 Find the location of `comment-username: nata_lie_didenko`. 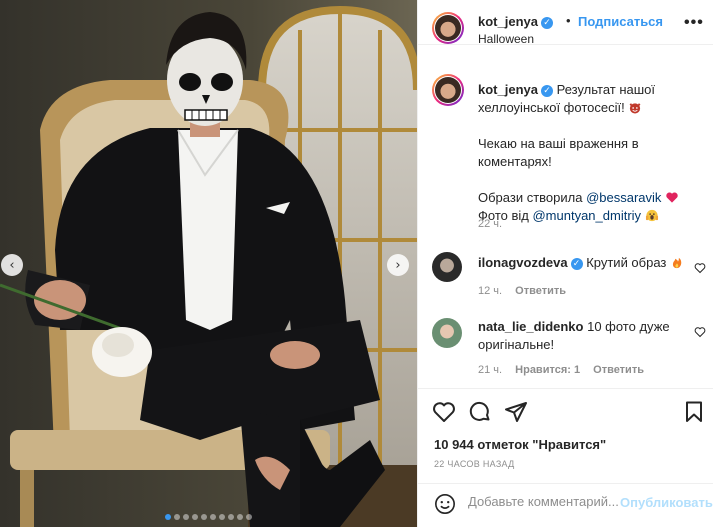

comment-username: nata_lie_didenko is located at coordinates (530, 326).